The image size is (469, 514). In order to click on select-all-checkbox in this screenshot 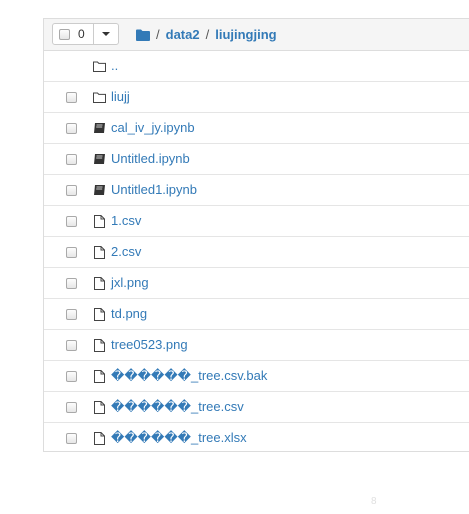, I will do `click(64, 34)`.